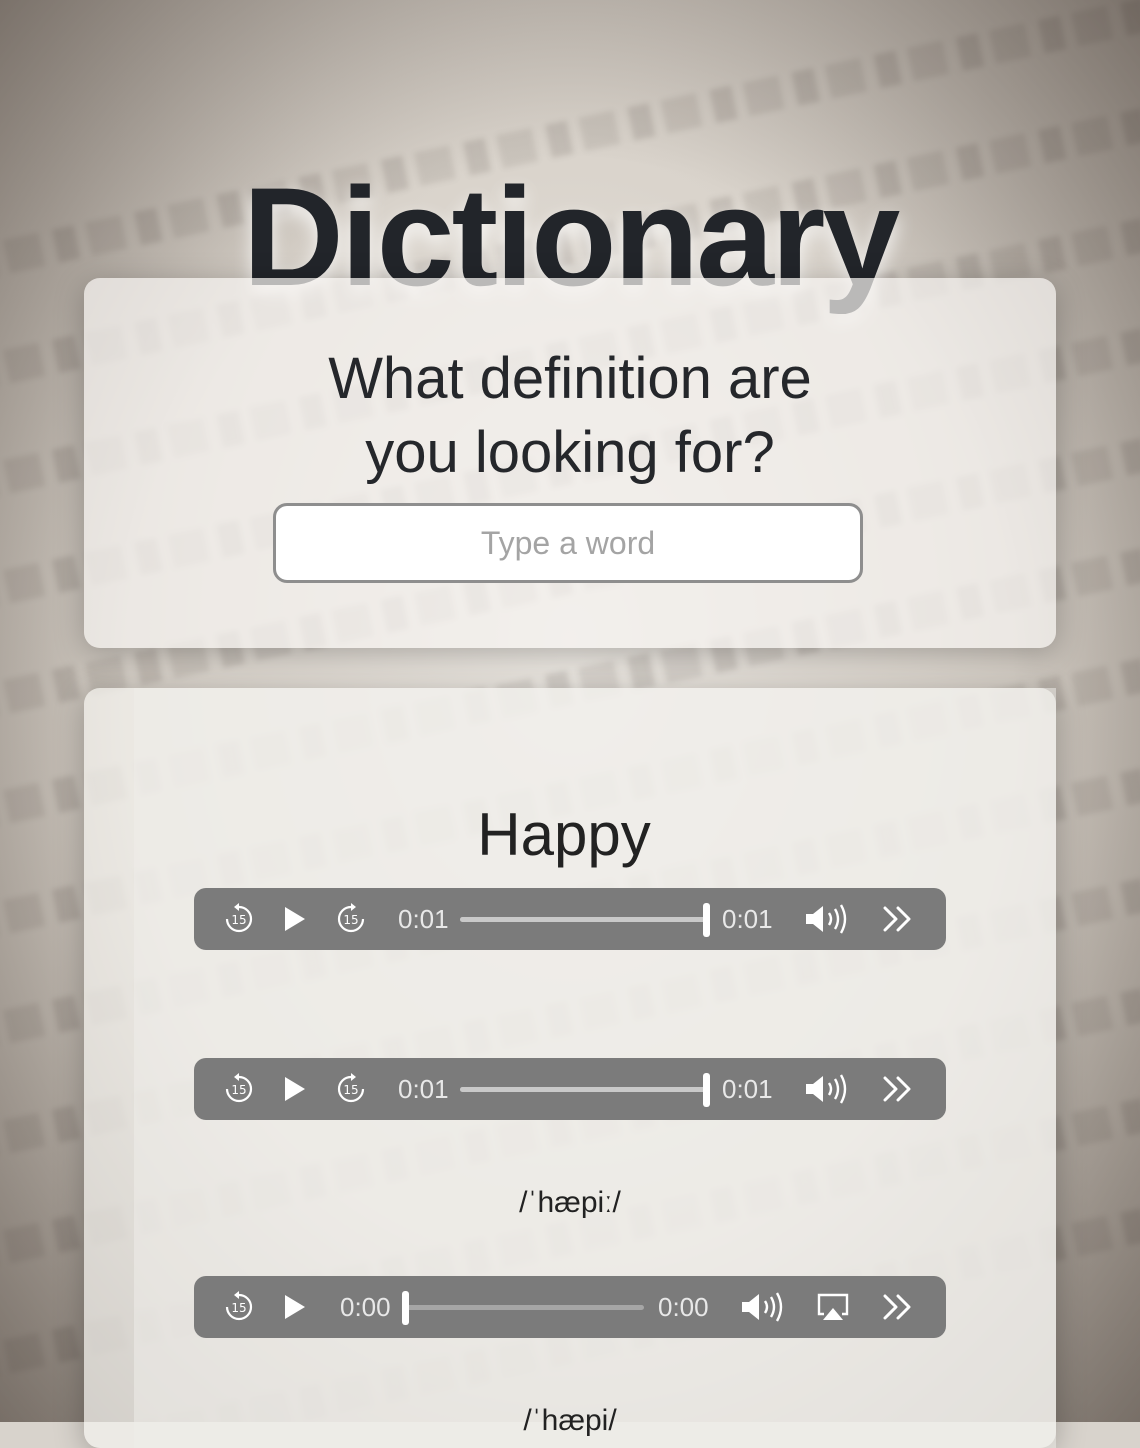 The image size is (1140, 1448). I want to click on current-time: 0:00, so click(365, 1306).